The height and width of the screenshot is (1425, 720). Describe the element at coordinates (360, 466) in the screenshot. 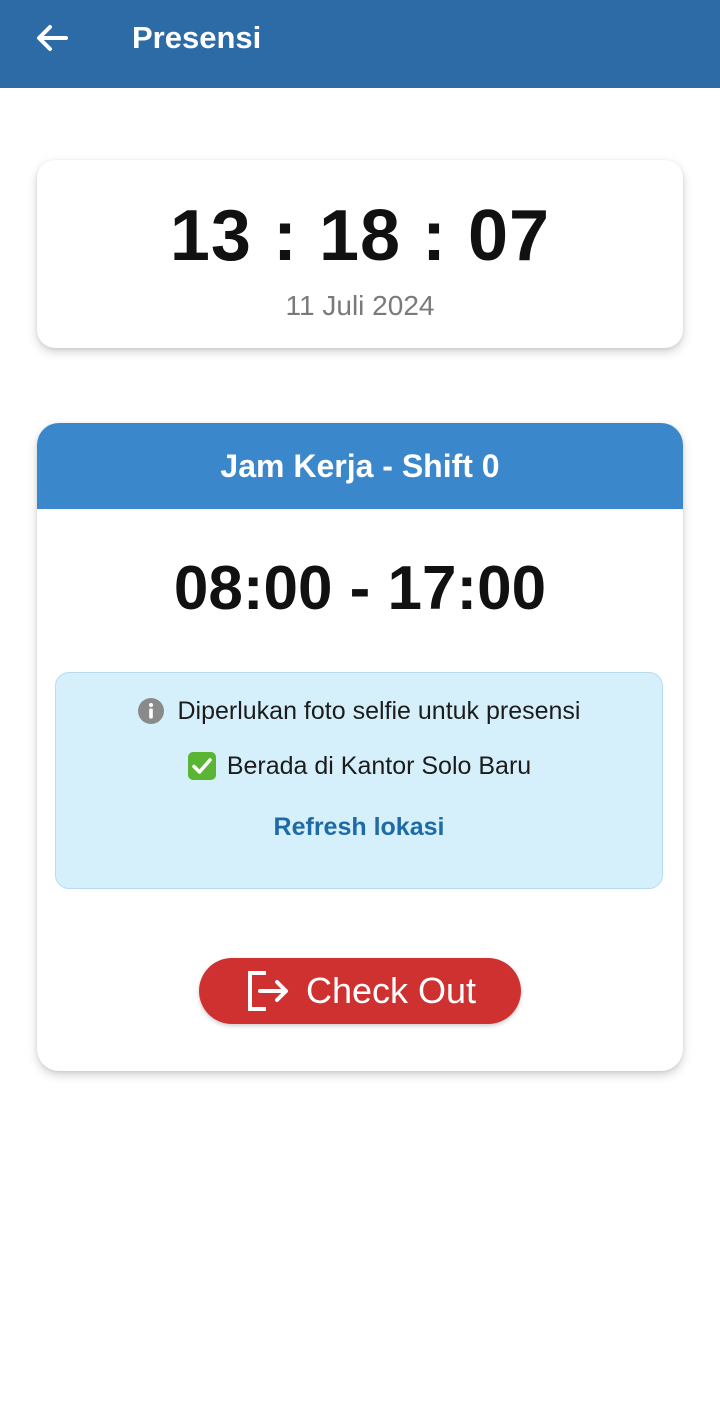

I see `shift-header: Jam Kerja - Shift 0` at that location.